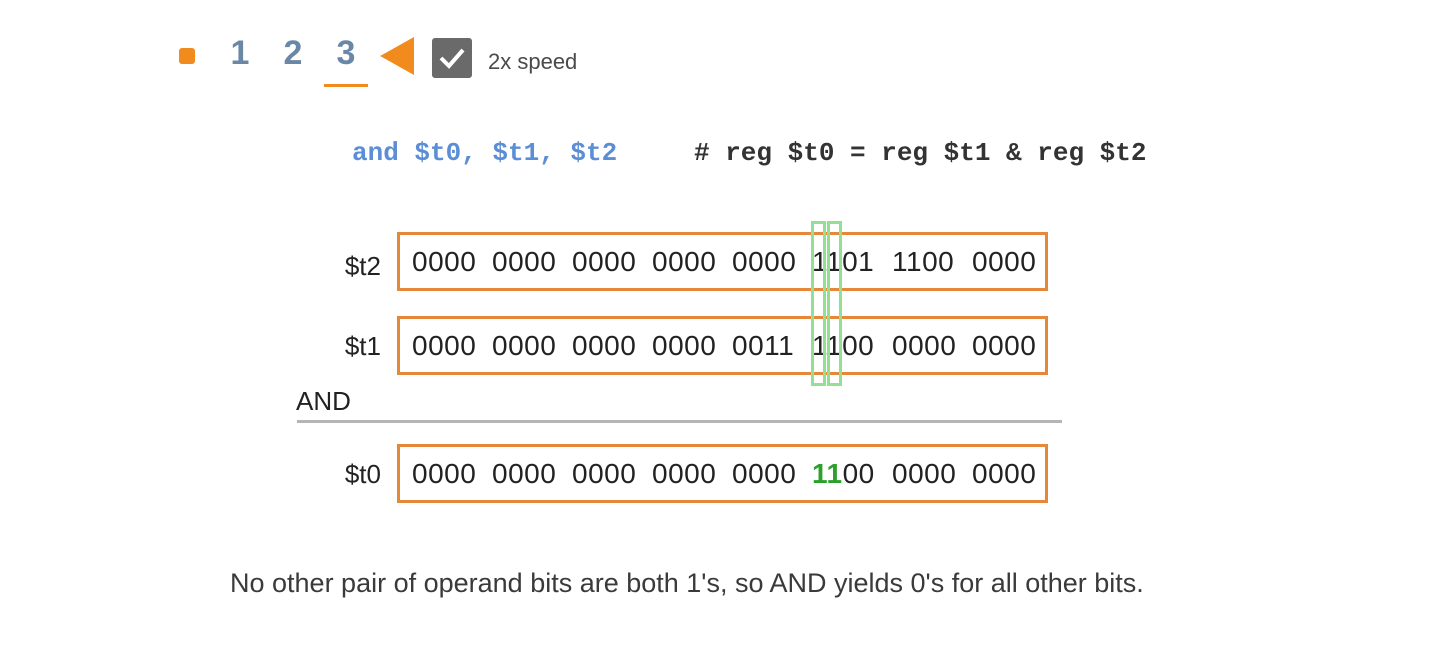  Describe the element at coordinates (293, 53) in the screenshot. I see `step-2-button: 2` at that location.